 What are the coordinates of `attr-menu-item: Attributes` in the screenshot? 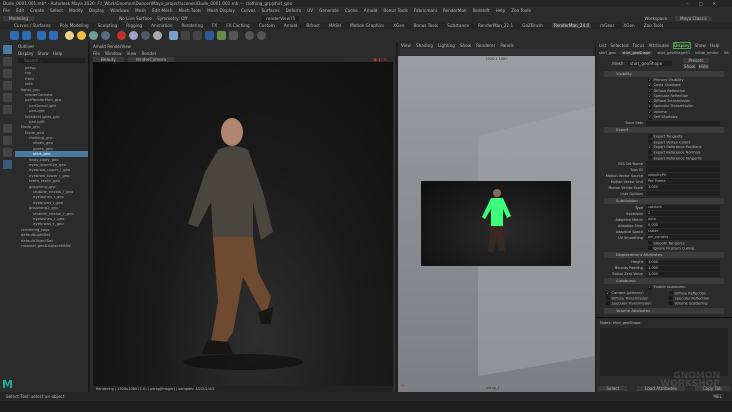 It's located at (658, 45).